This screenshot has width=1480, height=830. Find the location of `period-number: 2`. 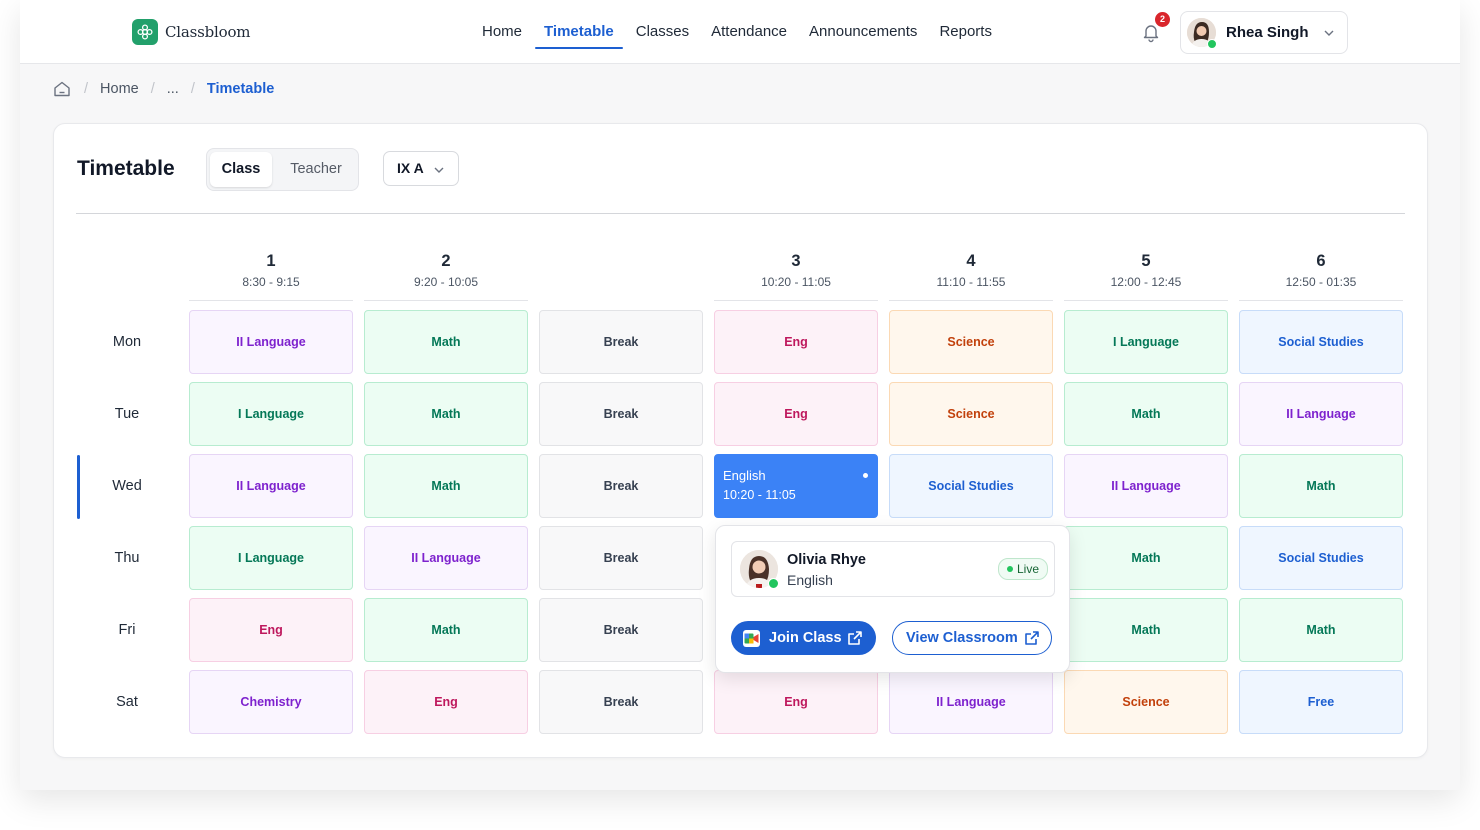

period-number: 2 is located at coordinates (446, 261).